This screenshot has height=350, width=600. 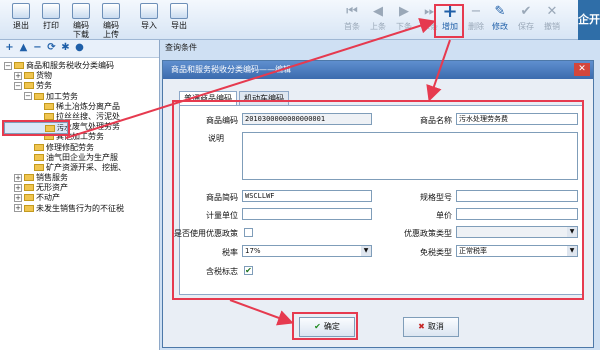 I want to click on checkmark-icon: ✔, so click(x=317, y=326).